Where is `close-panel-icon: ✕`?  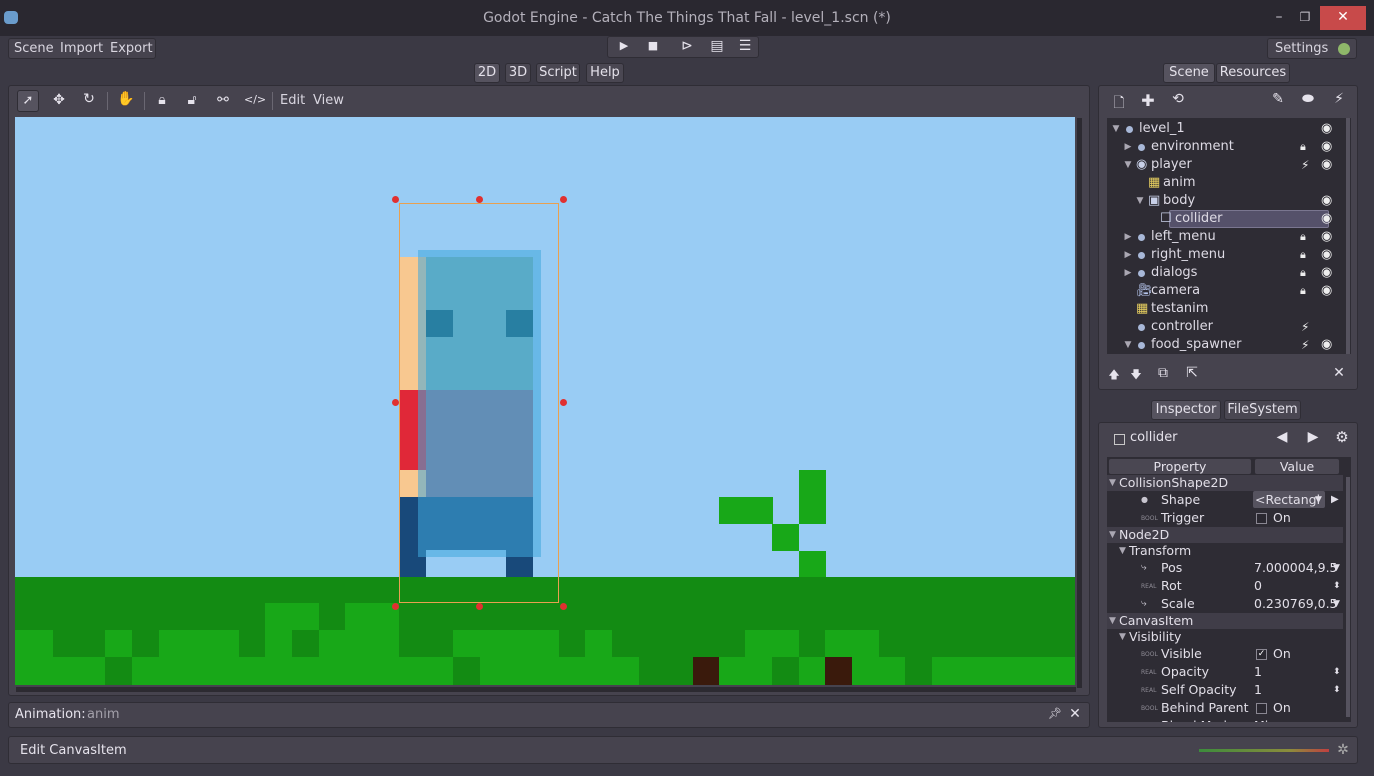 close-panel-icon: ✕ is located at coordinates (1075, 714).